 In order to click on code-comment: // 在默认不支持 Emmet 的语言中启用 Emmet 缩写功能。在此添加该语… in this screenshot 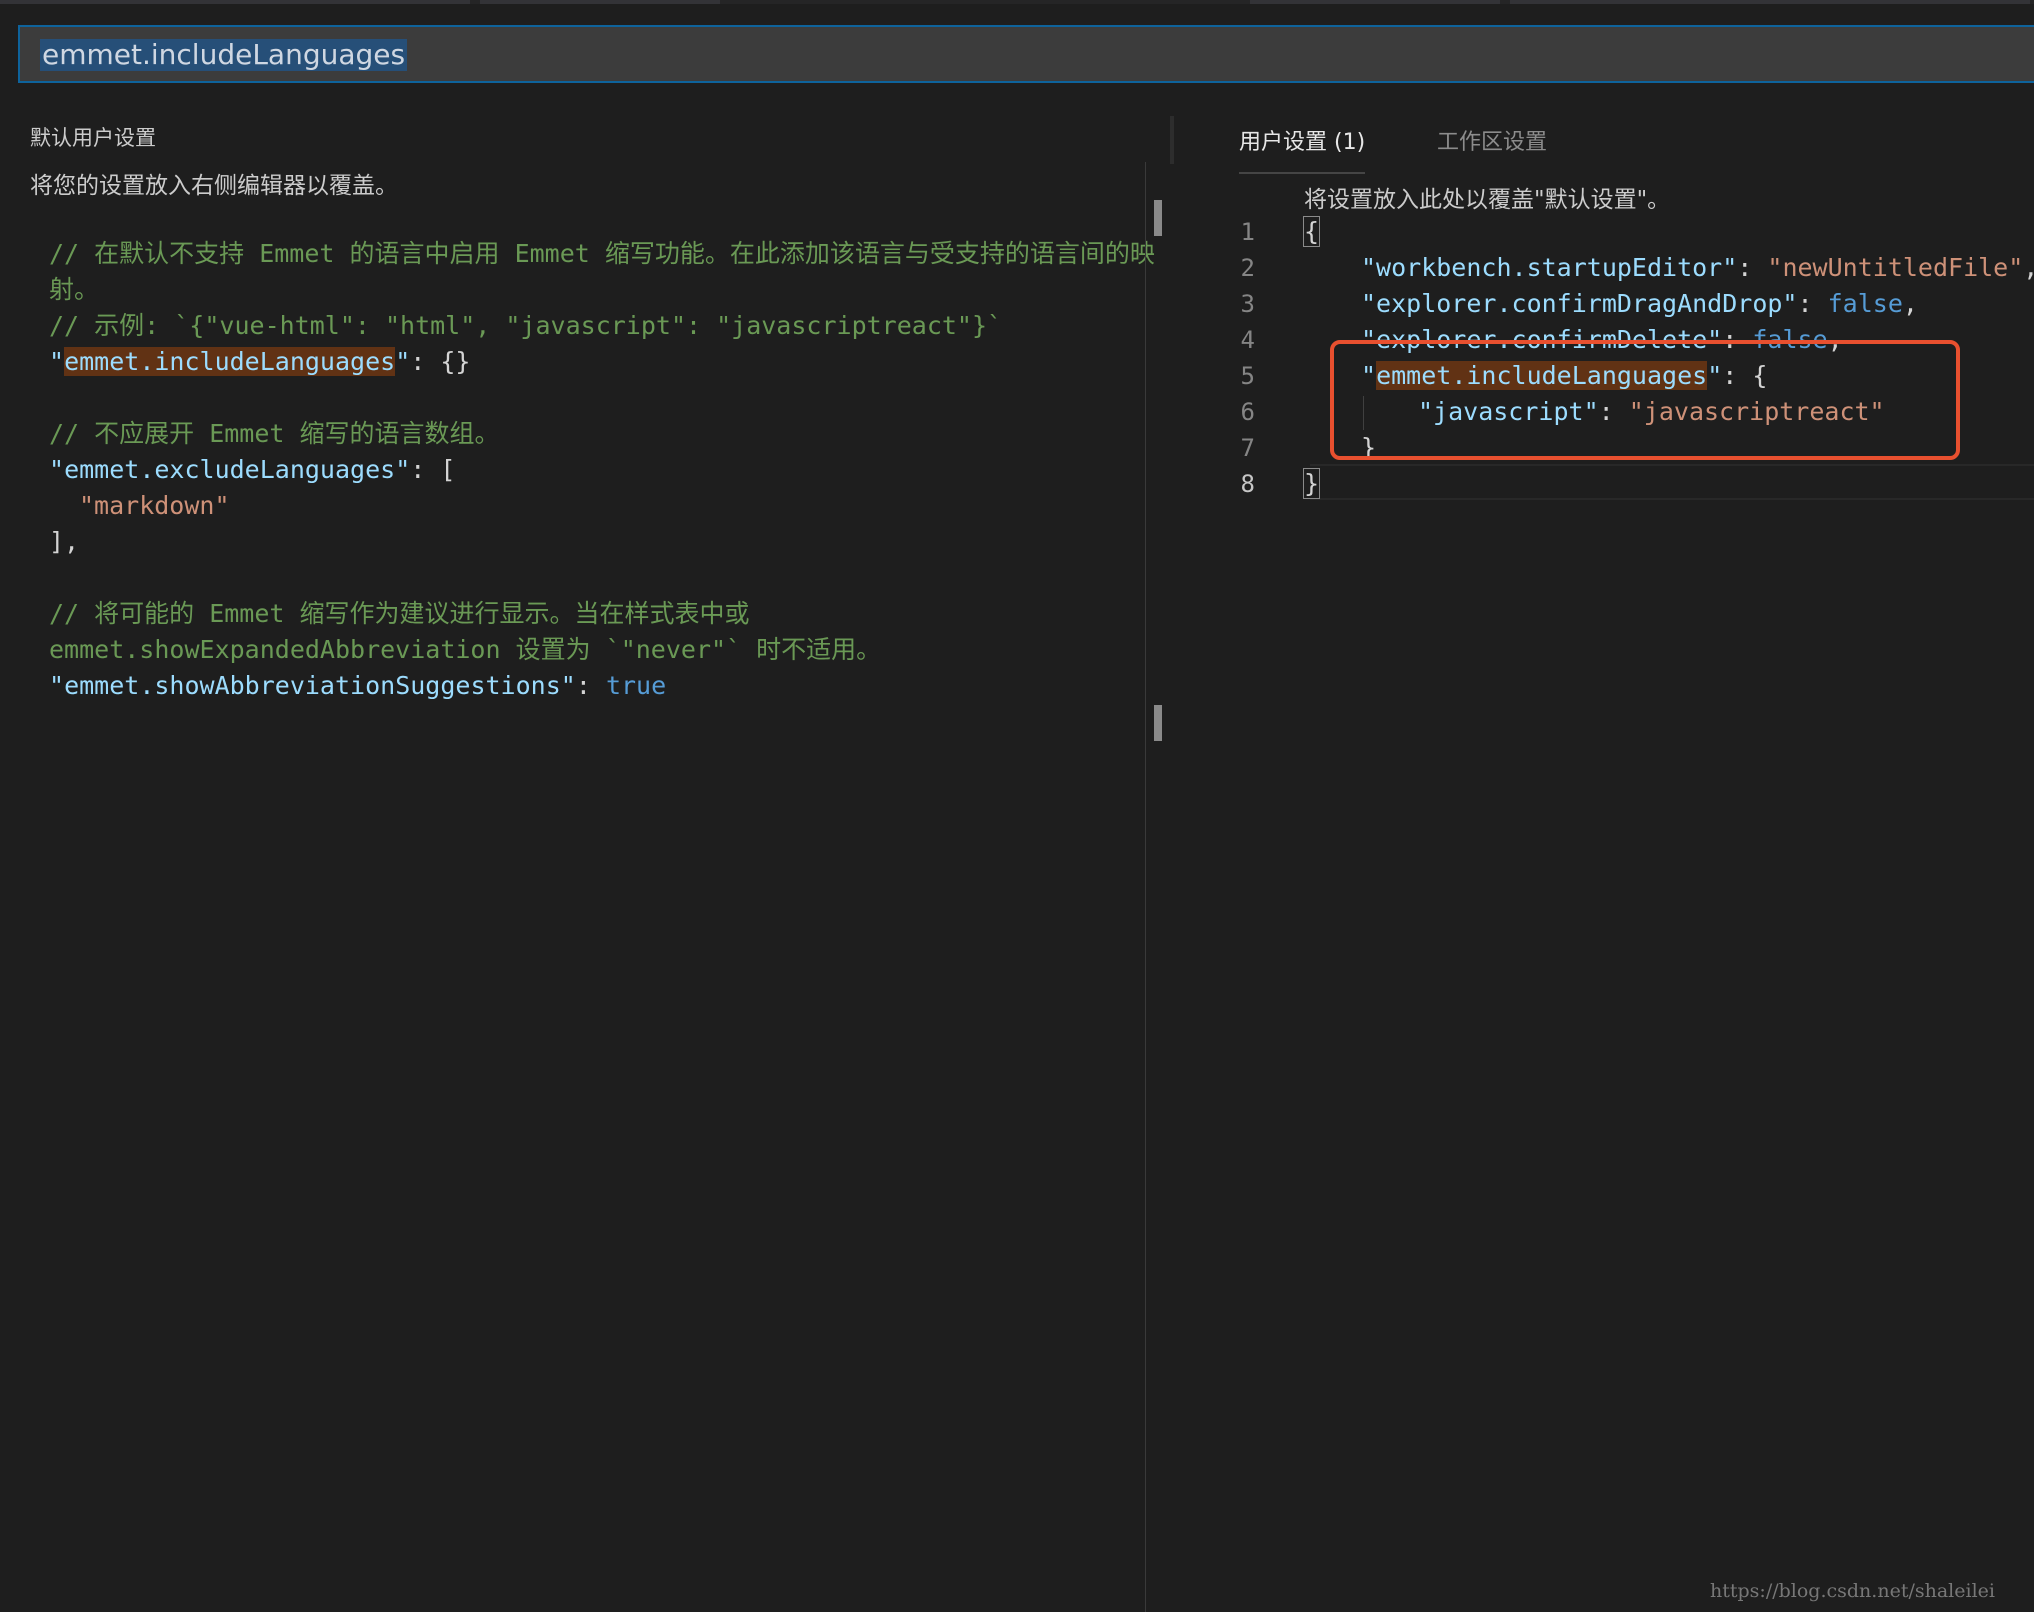, I will do `click(602, 253)`.